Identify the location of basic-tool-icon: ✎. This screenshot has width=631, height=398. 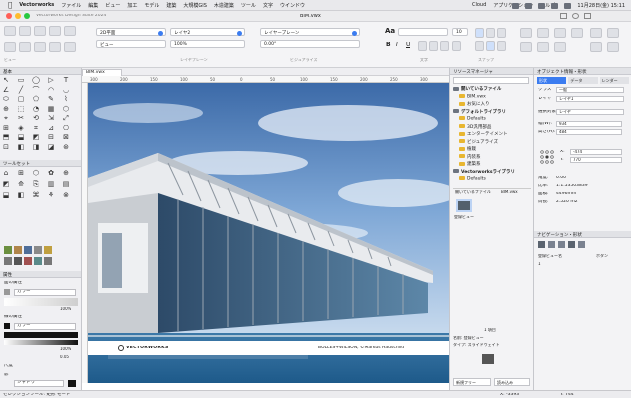
(51, 99).